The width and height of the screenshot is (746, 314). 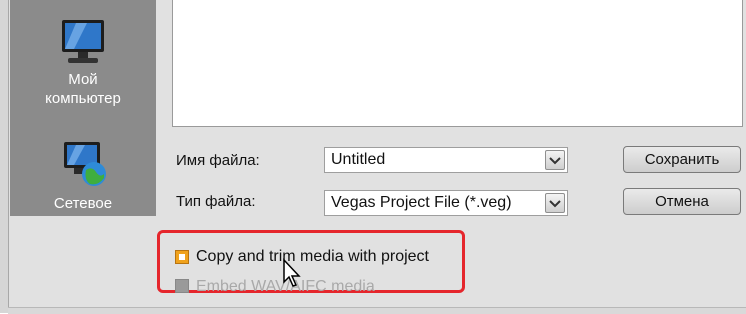 I want to click on filetype-value: Vegas Project File (*.veg), so click(x=421, y=202).